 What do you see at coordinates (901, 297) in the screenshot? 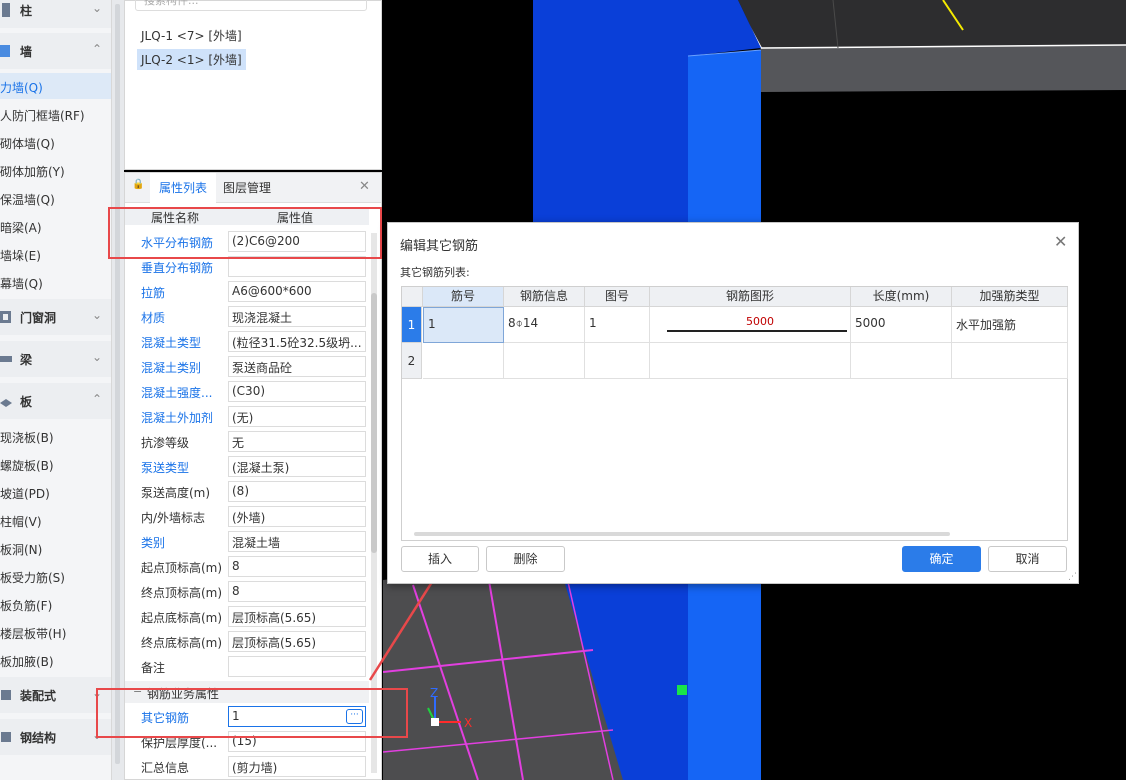
I see `column-header-length: 长度(mm)` at bounding box center [901, 297].